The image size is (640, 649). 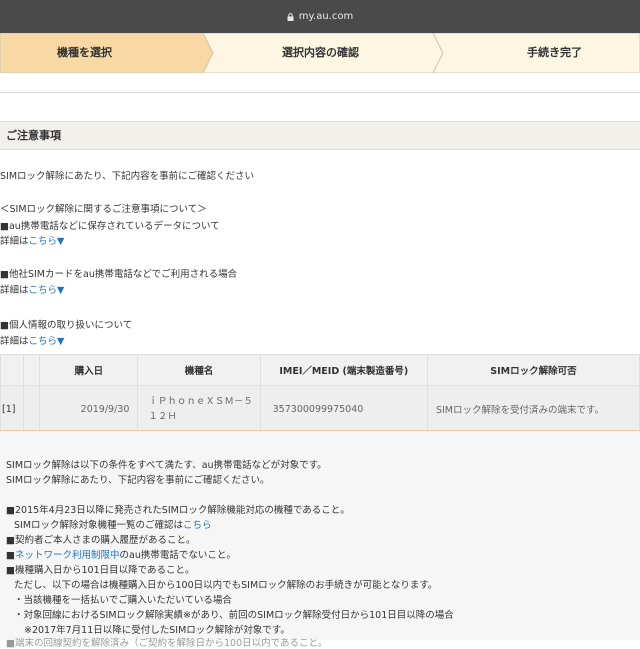 What do you see at coordinates (100, 570) in the screenshot?
I see `condition-4: ■機種購入日から101日目以降であること。` at bounding box center [100, 570].